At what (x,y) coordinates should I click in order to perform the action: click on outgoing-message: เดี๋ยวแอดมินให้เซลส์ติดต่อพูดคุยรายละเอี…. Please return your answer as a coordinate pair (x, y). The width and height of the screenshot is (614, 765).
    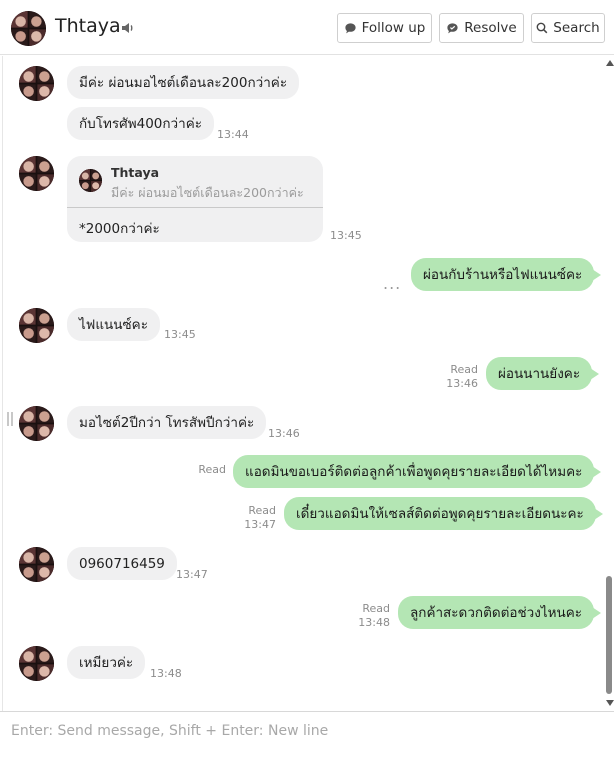
    Looking at the image, I should click on (443, 513).